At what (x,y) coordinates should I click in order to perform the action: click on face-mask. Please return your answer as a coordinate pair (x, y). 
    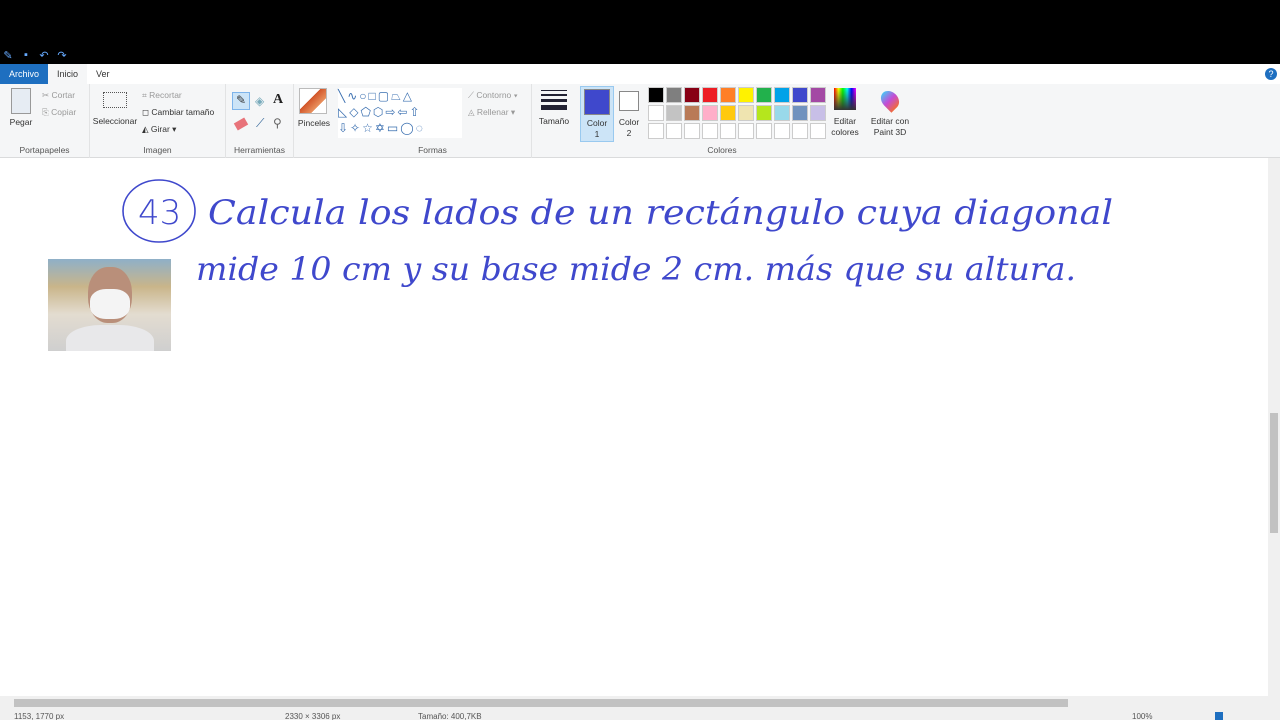
    Looking at the image, I should click on (110, 304).